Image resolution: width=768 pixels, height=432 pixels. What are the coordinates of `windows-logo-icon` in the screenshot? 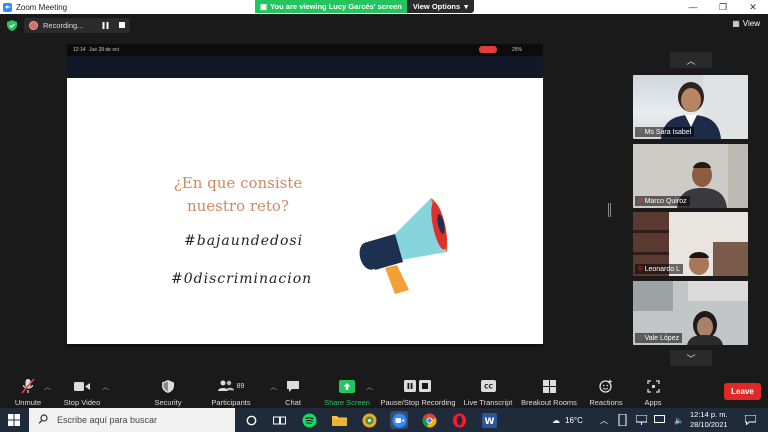 It's located at (14, 420).